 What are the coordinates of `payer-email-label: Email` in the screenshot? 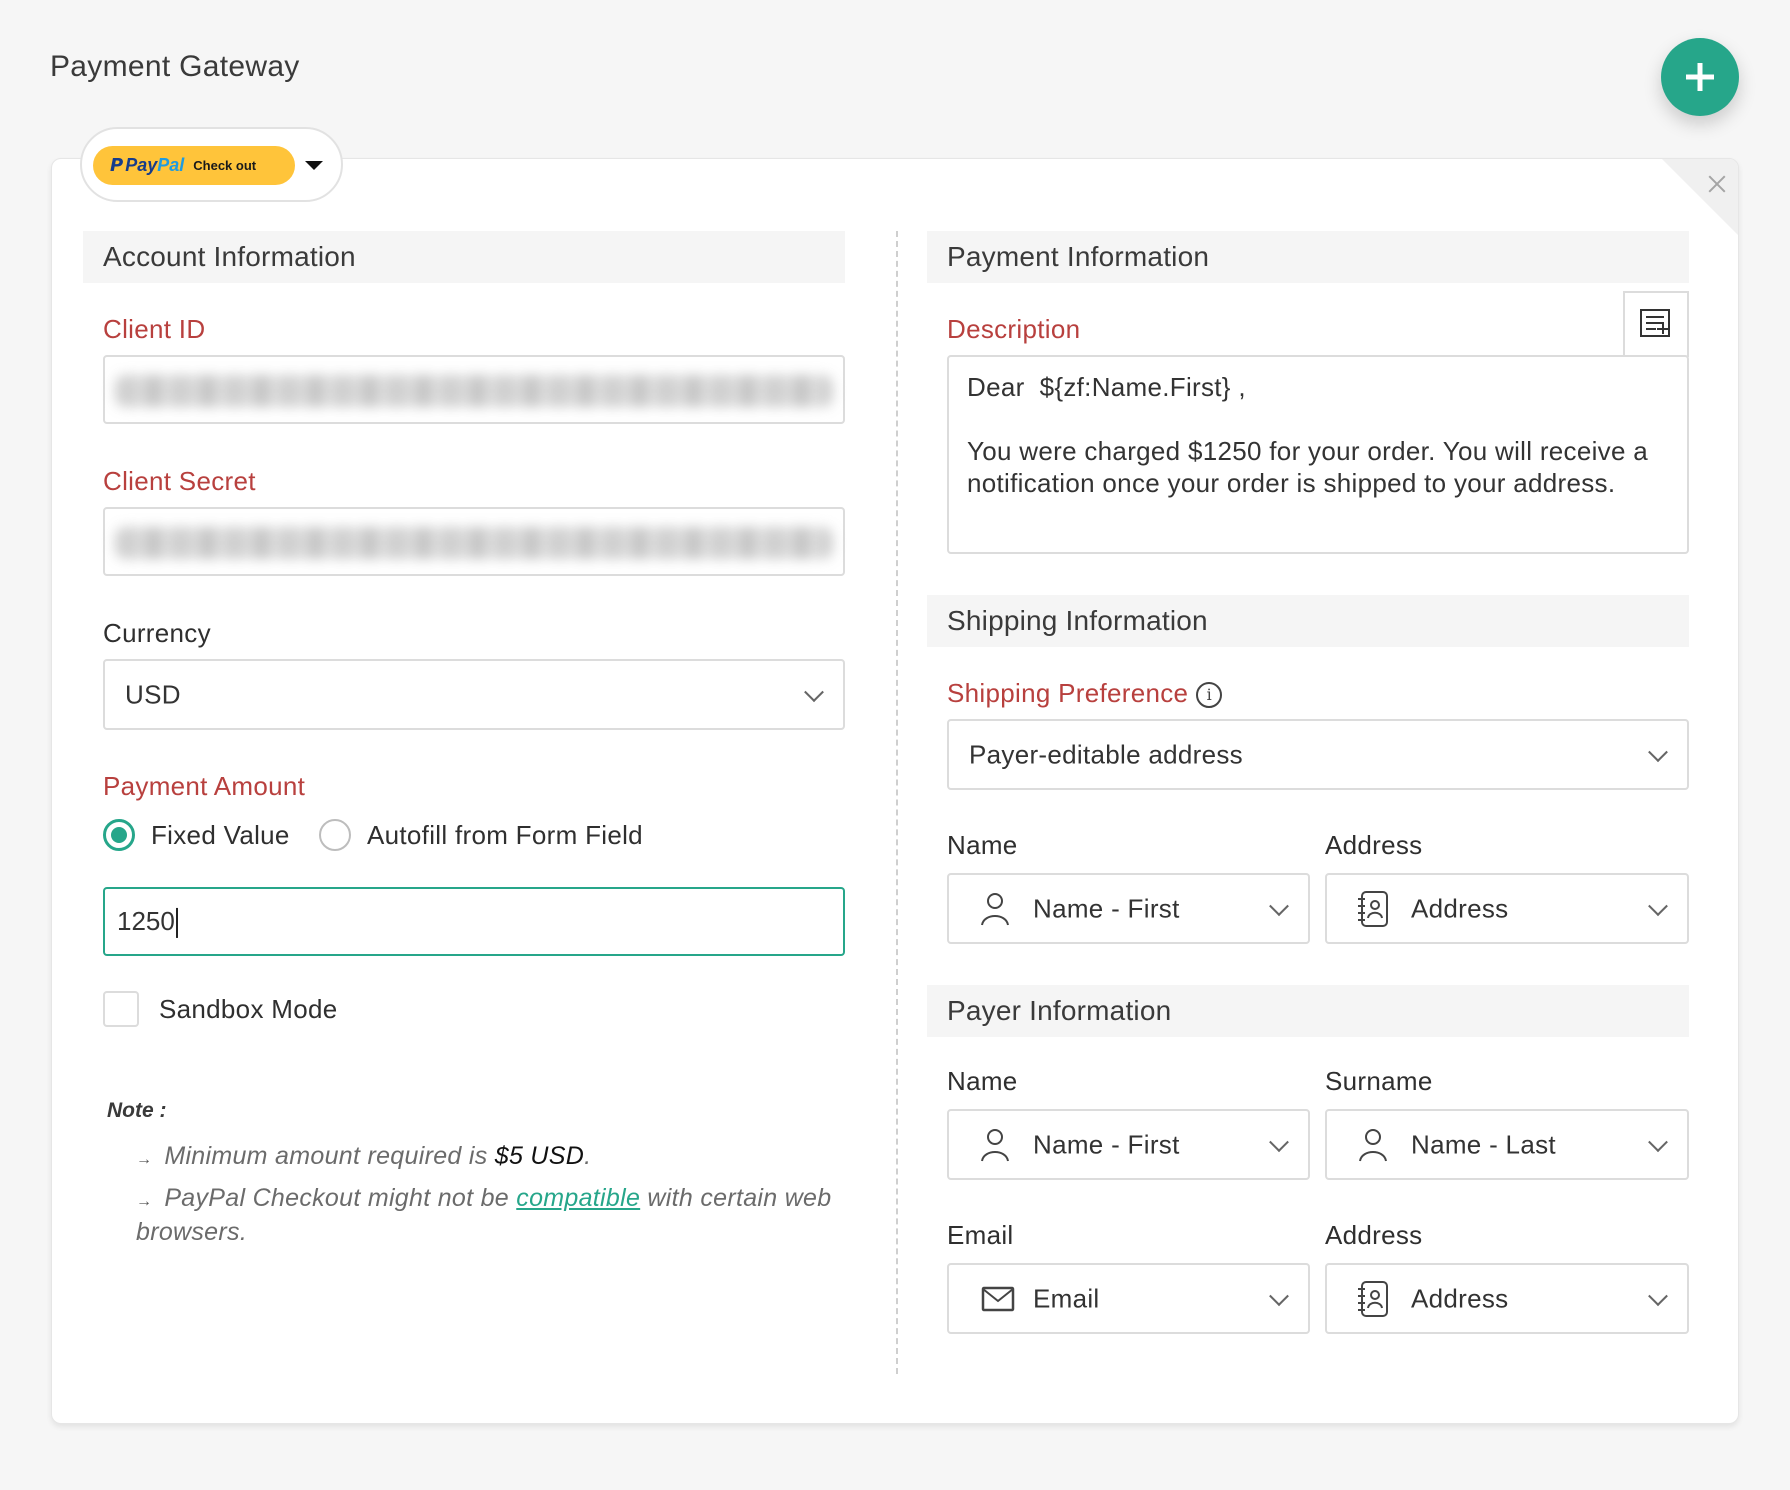 It's located at (980, 1235).